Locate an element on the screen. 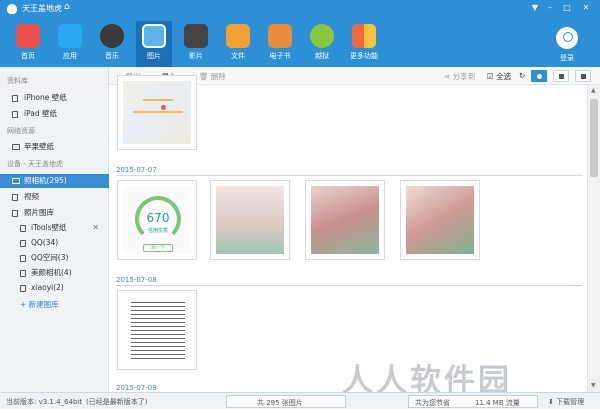 Image resolution: width=600 pixels, height=409 pixels. credit-score-value: 670 is located at coordinates (158, 218).